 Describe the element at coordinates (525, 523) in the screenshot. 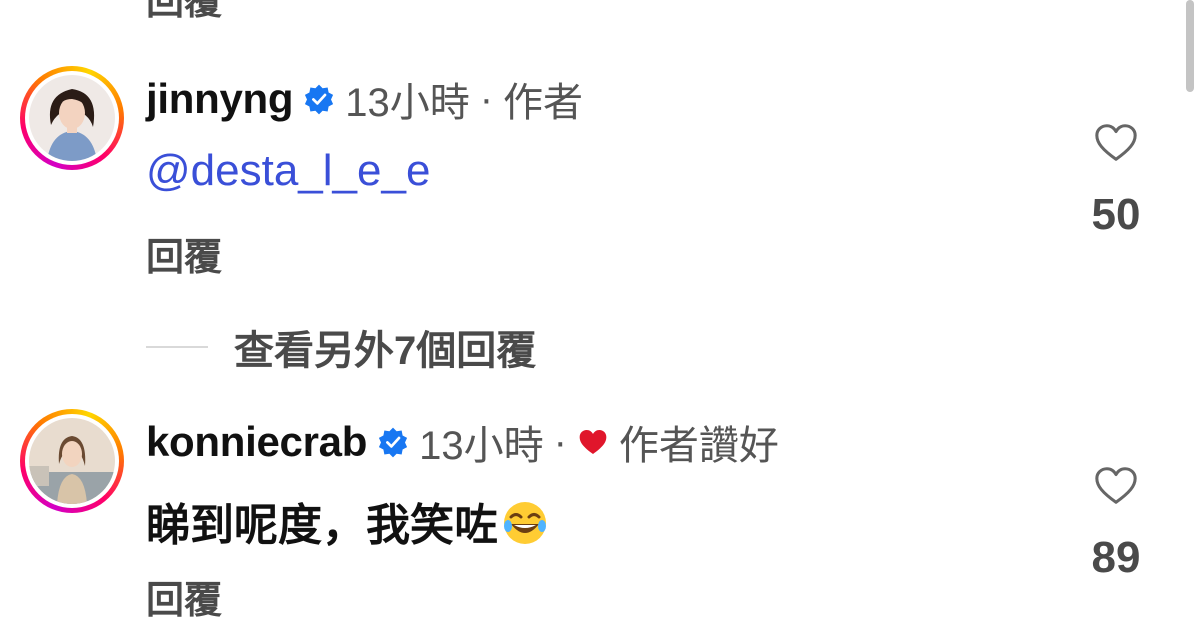

I see `laughing-emoji-icon` at that location.